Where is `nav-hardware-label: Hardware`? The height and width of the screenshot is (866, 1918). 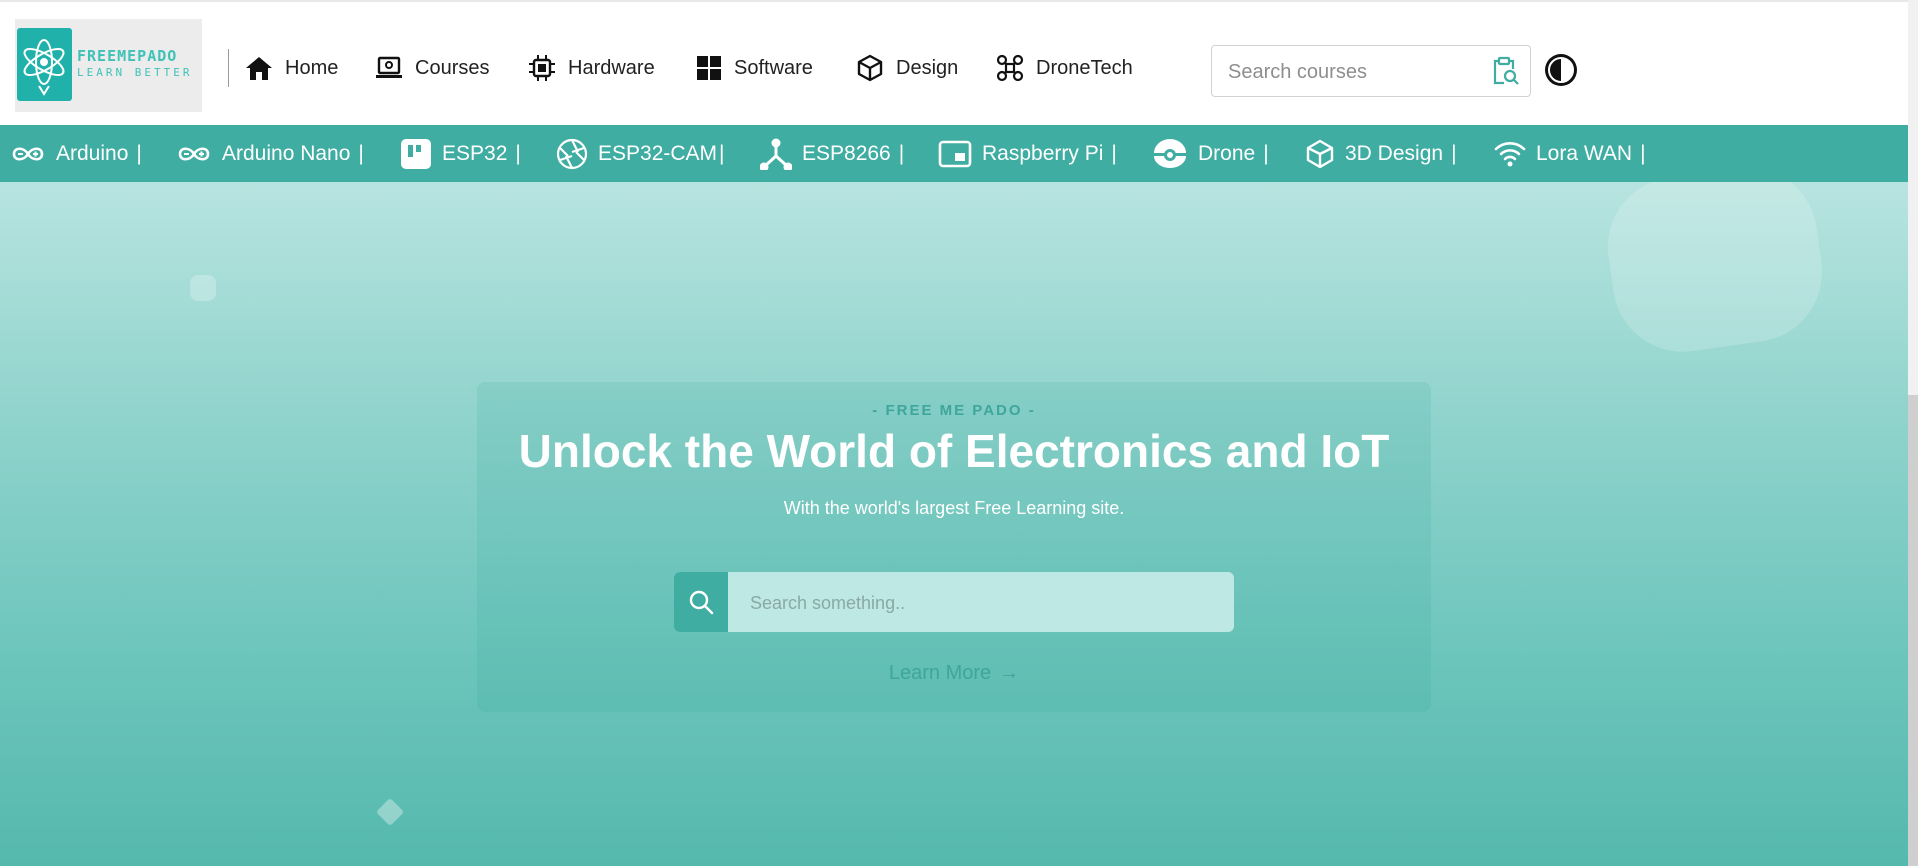
nav-hardware-label: Hardware is located at coordinates (611, 67).